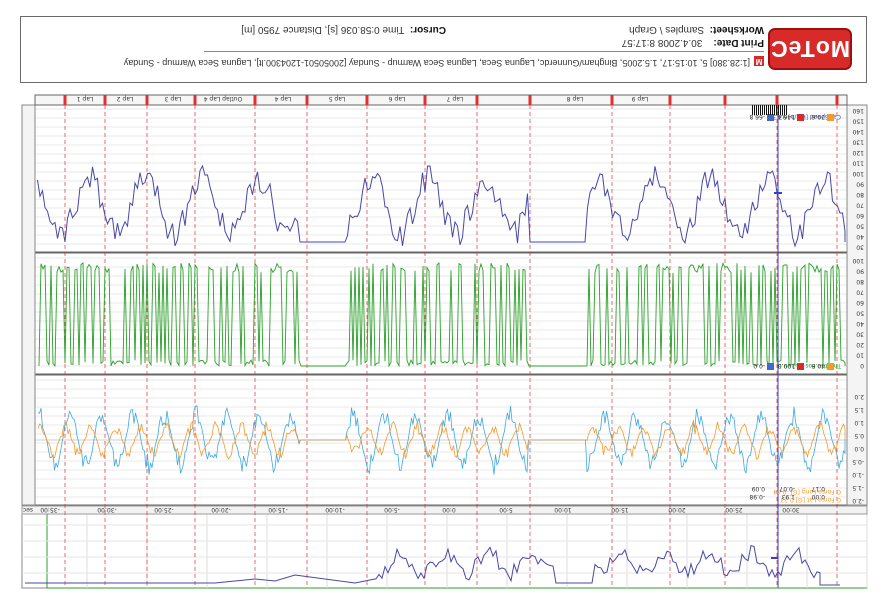  What do you see at coordinates (733, 509) in the screenshot?
I see `time-axis-tick: 25:00` at bounding box center [733, 509].